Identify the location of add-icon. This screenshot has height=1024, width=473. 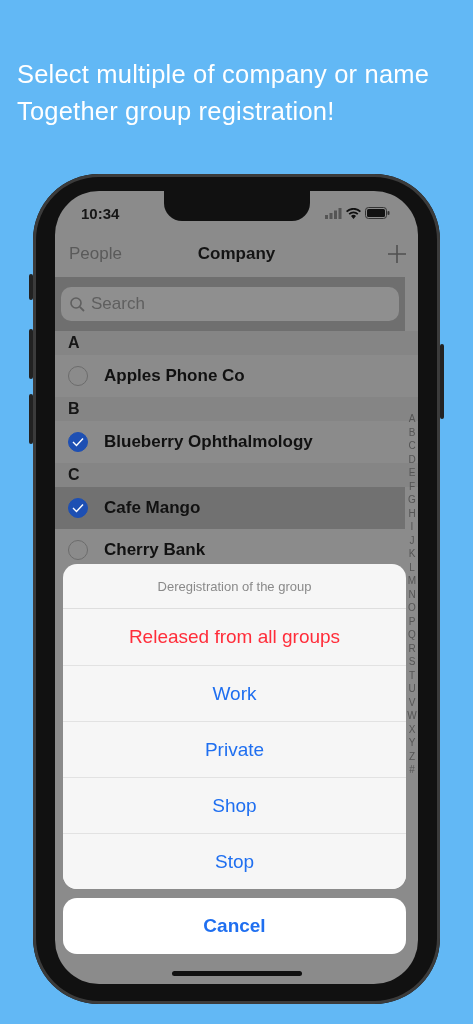
(397, 254).